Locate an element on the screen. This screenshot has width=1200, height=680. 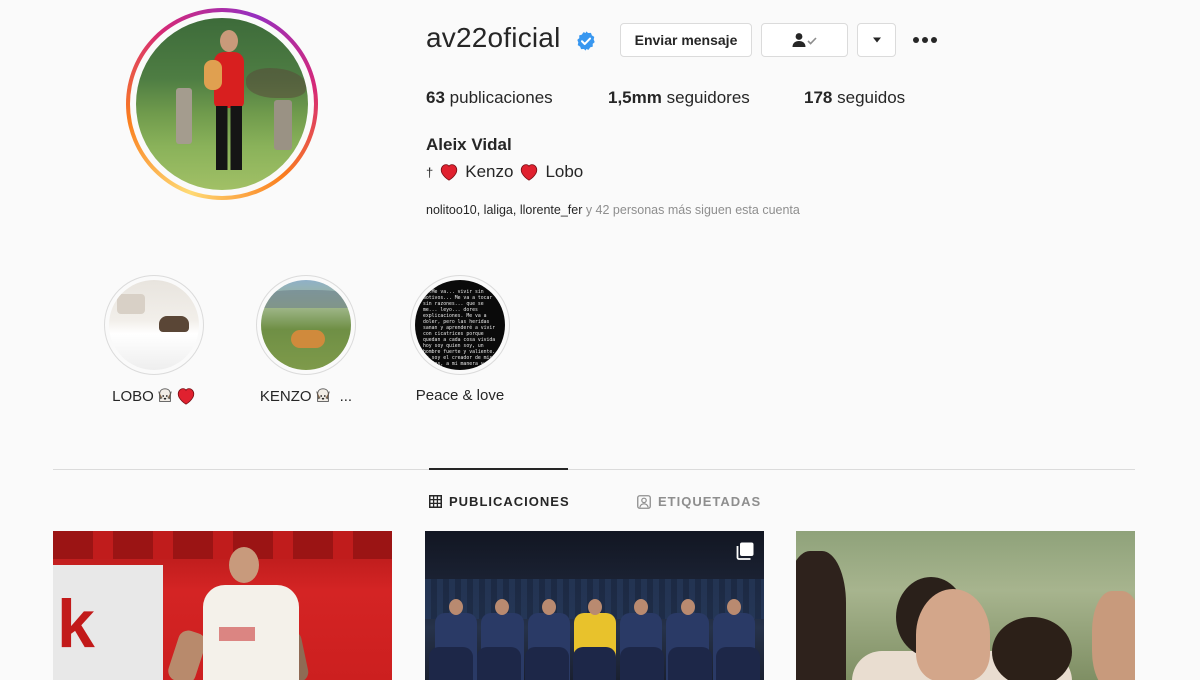
profile-avatar-story-ring is located at coordinates (222, 104).